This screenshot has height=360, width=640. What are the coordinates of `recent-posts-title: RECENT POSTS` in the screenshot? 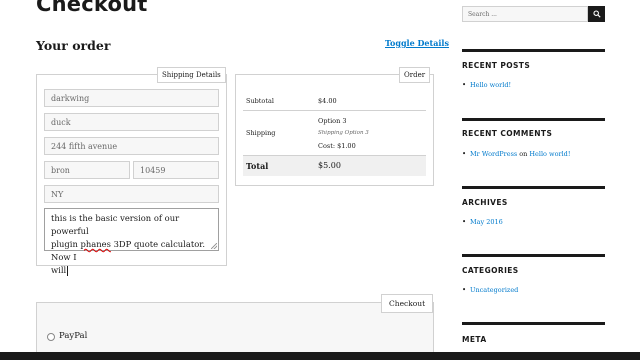 It's located at (496, 65).